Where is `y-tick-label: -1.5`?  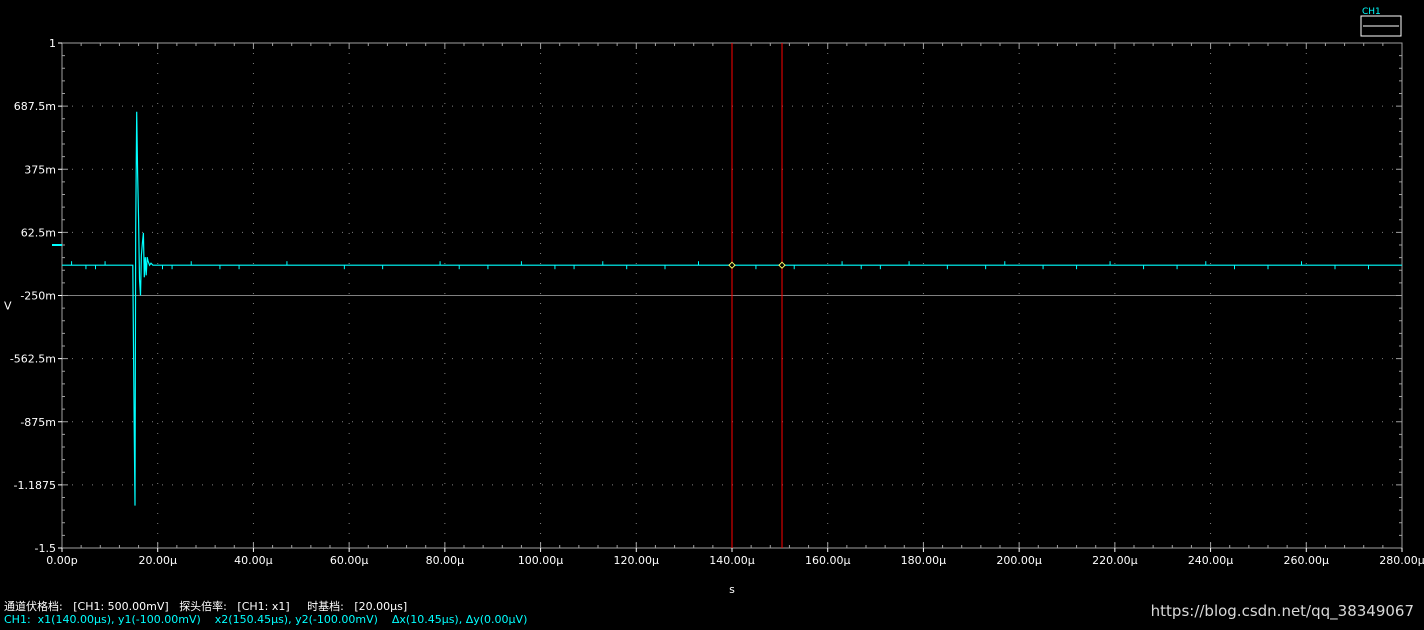
y-tick-label: -1.5 is located at coordinates (45, 548).